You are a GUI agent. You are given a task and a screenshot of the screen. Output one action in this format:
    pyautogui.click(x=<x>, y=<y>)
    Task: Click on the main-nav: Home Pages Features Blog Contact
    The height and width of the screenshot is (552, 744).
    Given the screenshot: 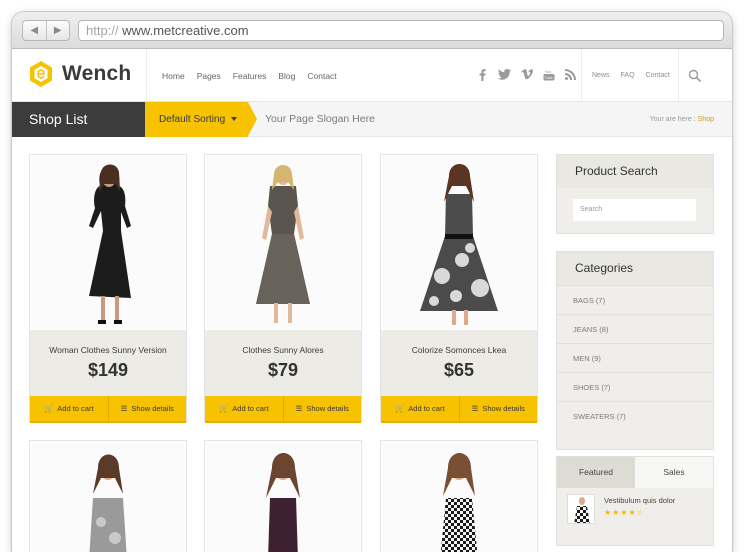 What is the action you would take?
    pyautogui.click(x=255, y=76)
    